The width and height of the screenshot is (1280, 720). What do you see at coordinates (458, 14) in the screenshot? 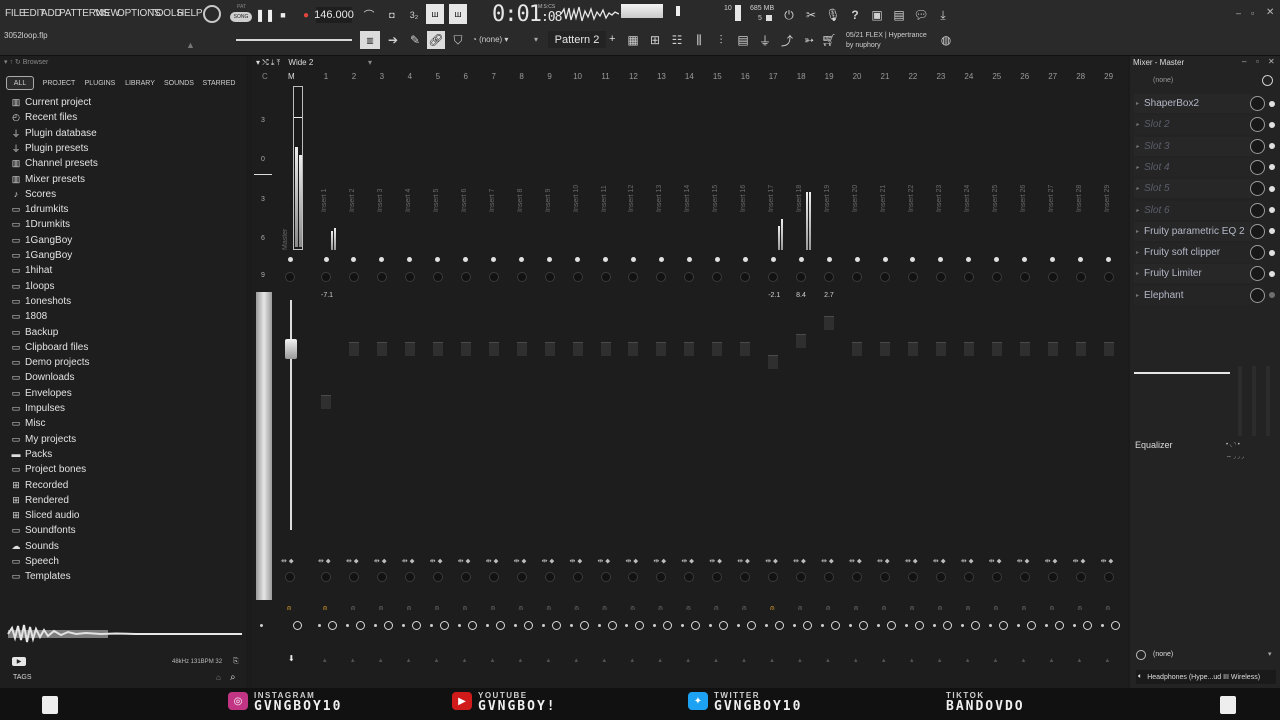
I see `blend-notes-icon: ш` at bounding box center [458, 14].